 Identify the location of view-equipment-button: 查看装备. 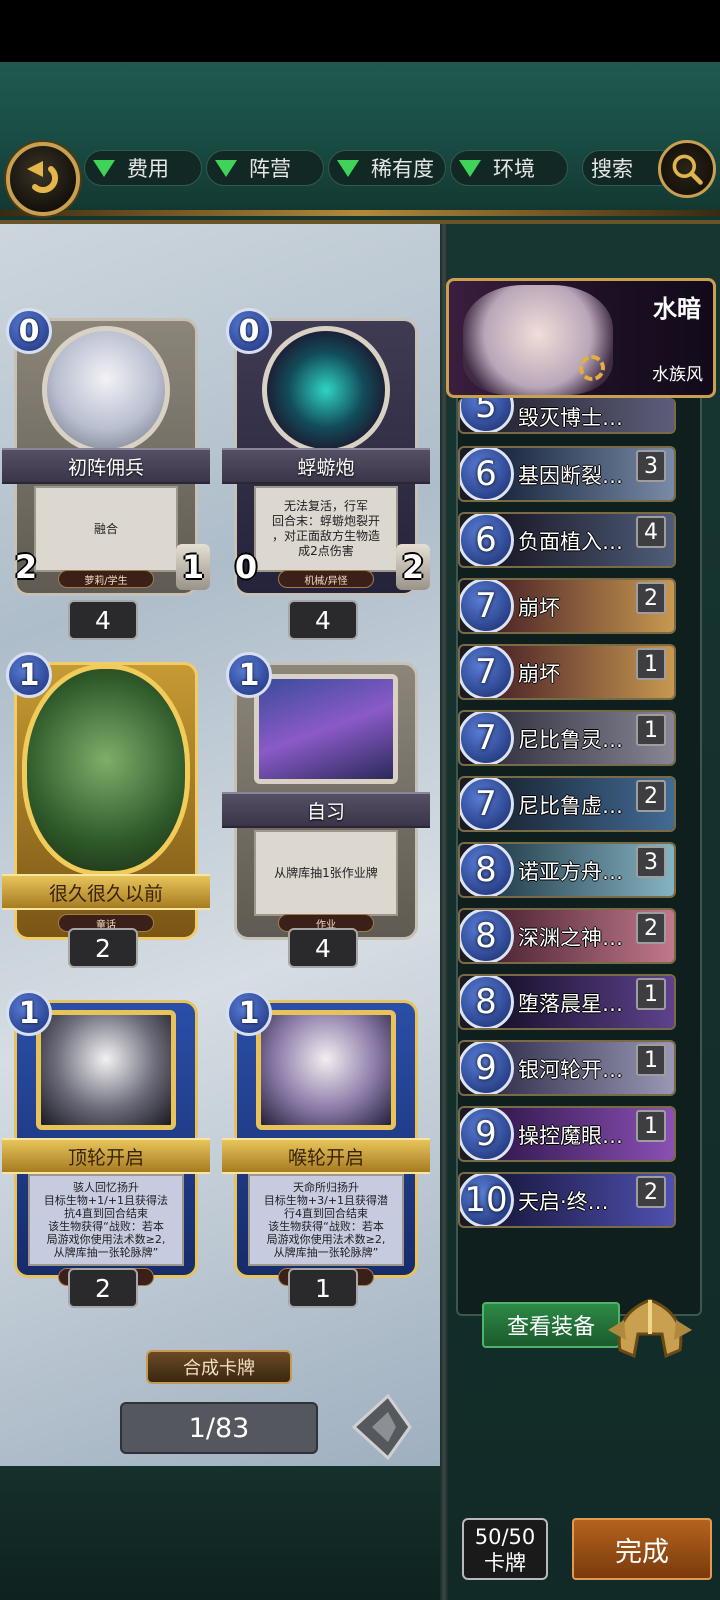
(551, 1325).